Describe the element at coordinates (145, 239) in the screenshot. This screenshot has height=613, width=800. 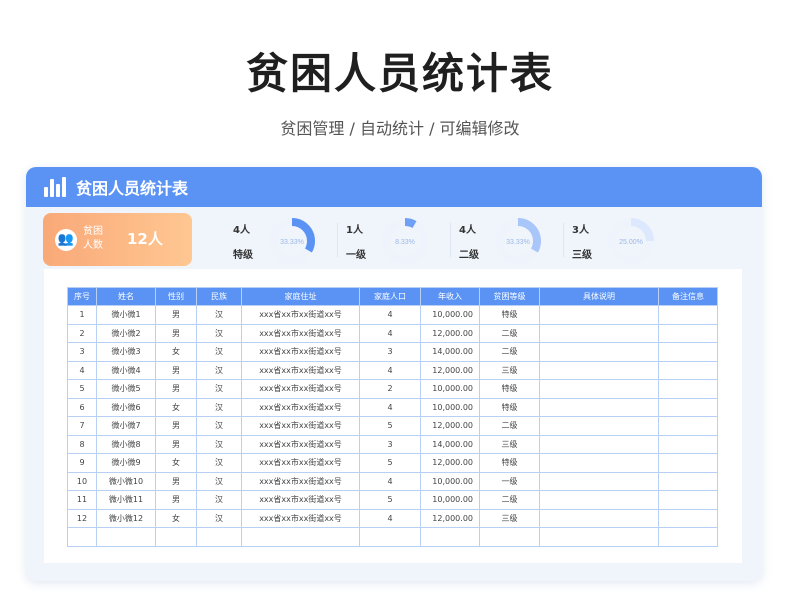
I see `total-value: 12人` at that location.